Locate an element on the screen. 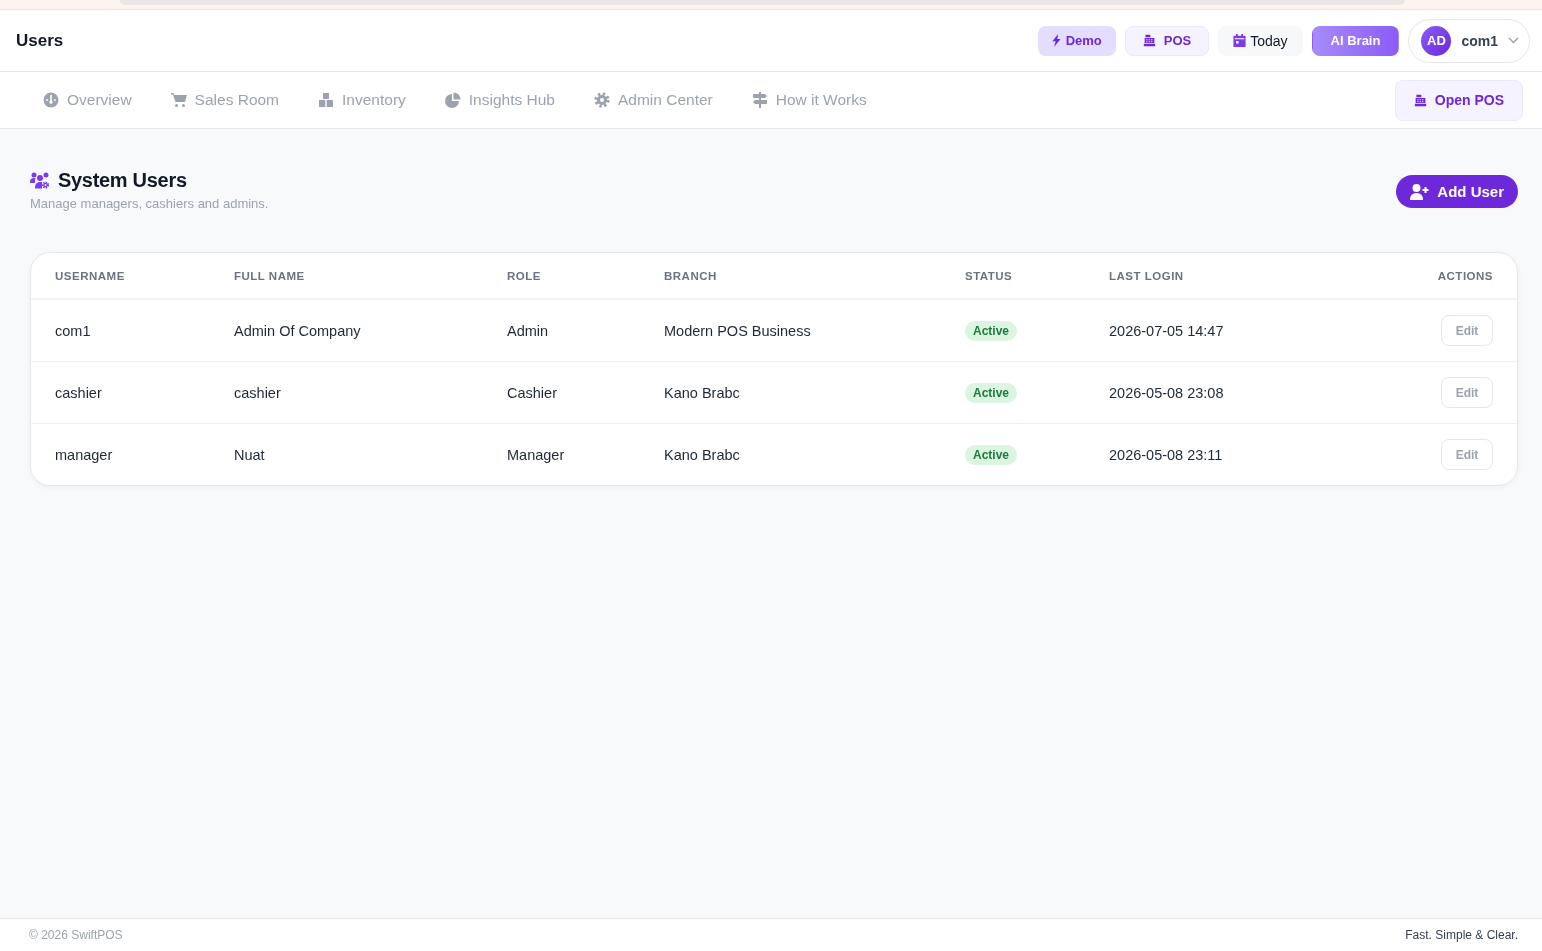 This screenshot has width=1542, height=951. page-title: Users is located at coordinates (40, 40).